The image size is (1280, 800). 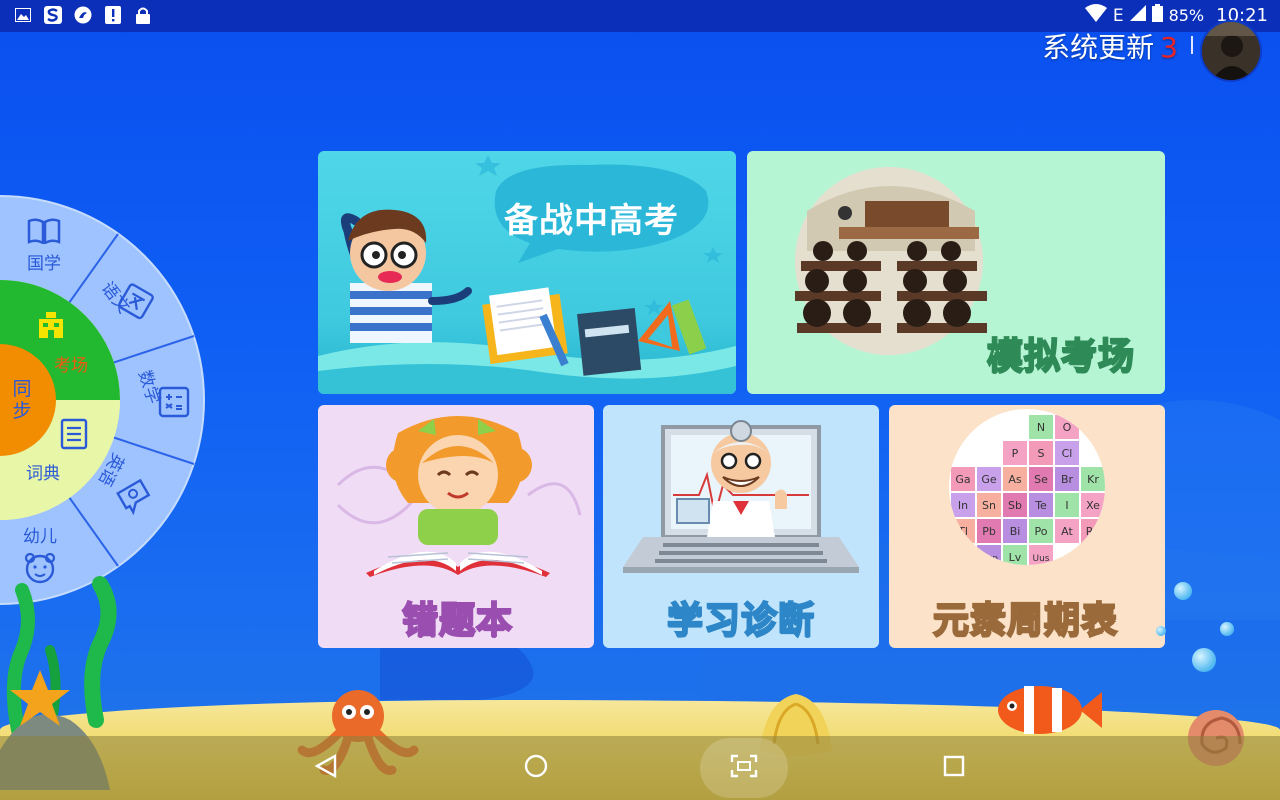 I want to click on recents-button, so click(x=954, y=768).